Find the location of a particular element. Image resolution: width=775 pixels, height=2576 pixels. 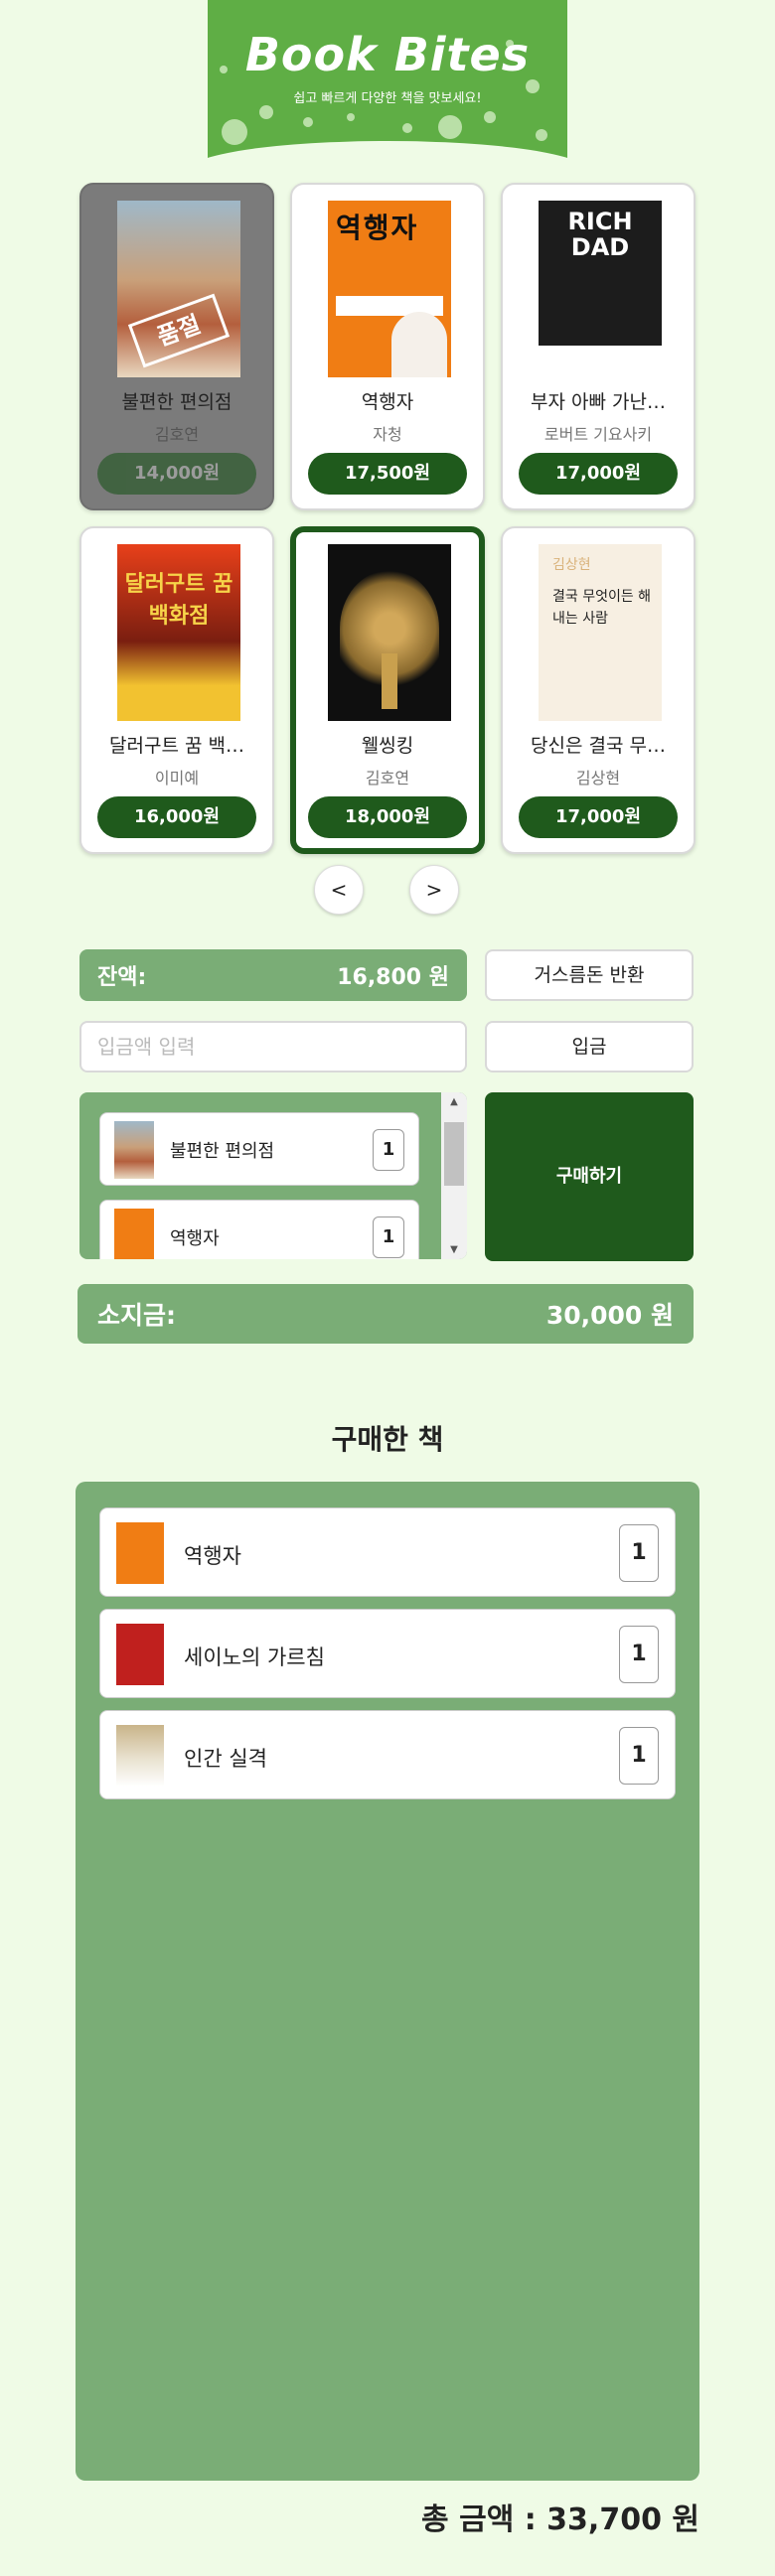

balance-value: 16,800 원 is located at coordinates (393, 977).